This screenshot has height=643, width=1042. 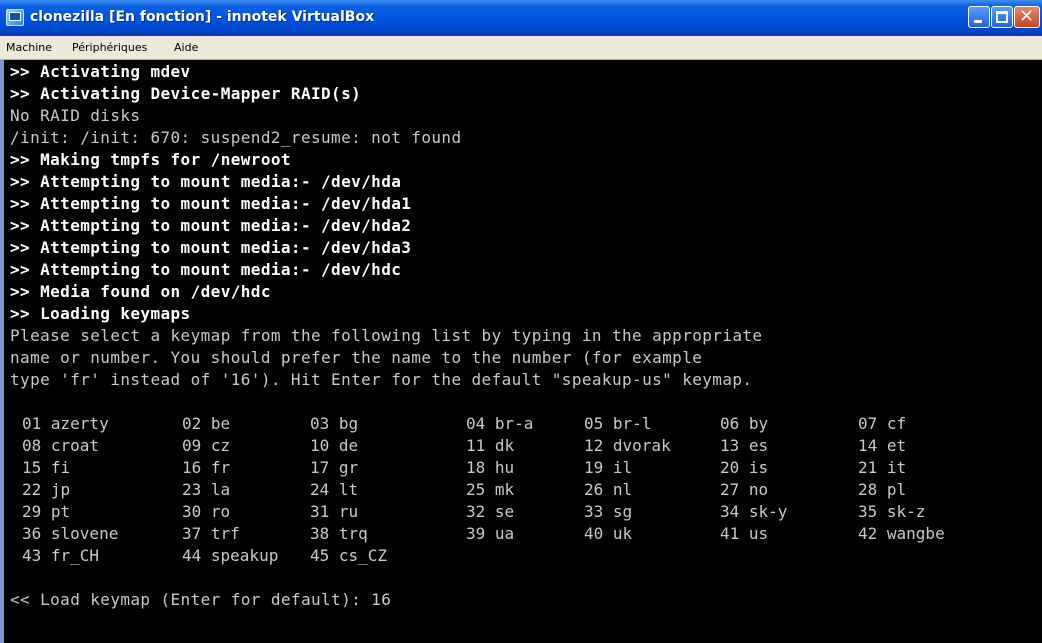 What do you see at coordinates (186, 47) in the screenshot?
I see `menu-item-aide: Aide` at bounding box center [186, 47].